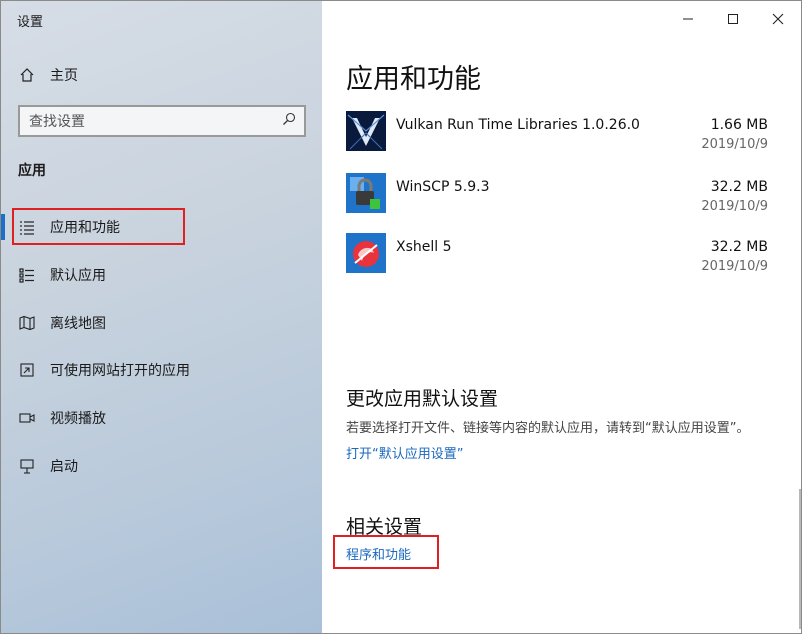 The height and width of the screenshot is (634, 802). What do you see at coordinates (120, 371) in the screenshot?
I see `sidebar-item-label: 可使用网站打开的应用` at bounding box center [120, 371].